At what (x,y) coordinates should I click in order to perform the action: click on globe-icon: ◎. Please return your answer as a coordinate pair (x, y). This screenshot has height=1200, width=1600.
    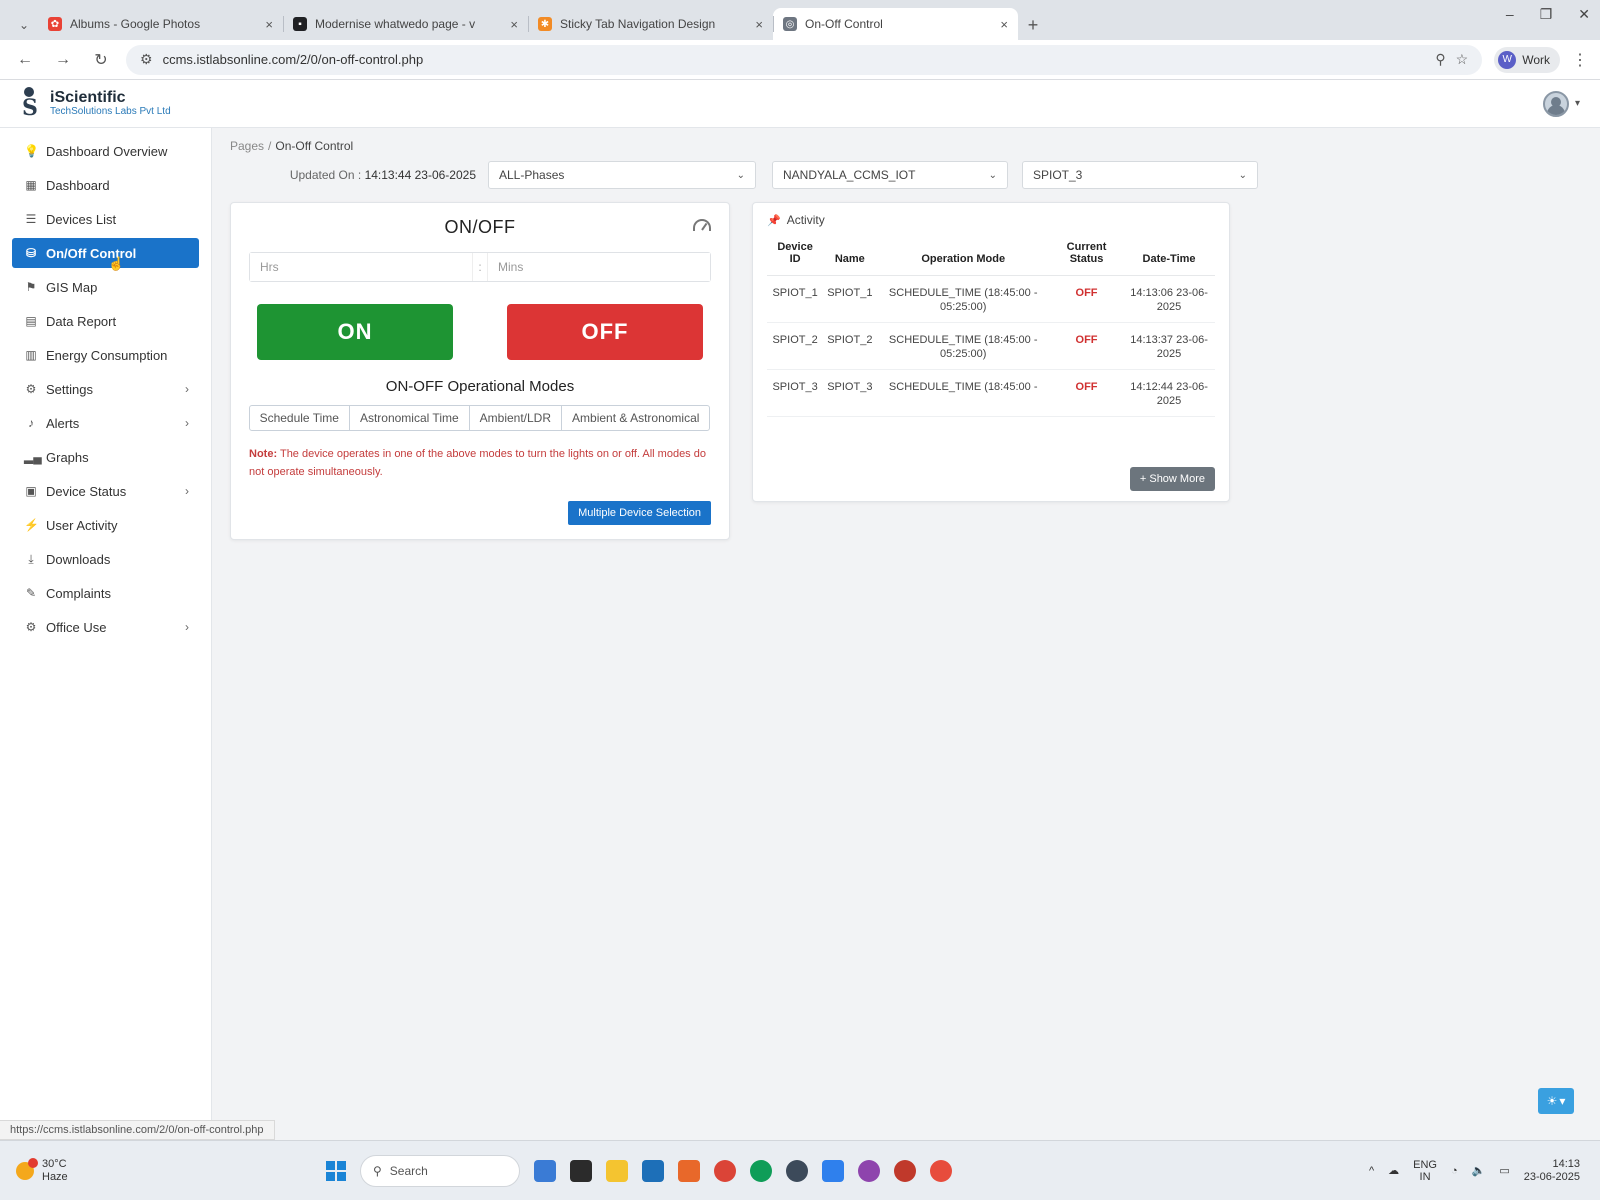
    Looking at the image, I should click on (790, 24).